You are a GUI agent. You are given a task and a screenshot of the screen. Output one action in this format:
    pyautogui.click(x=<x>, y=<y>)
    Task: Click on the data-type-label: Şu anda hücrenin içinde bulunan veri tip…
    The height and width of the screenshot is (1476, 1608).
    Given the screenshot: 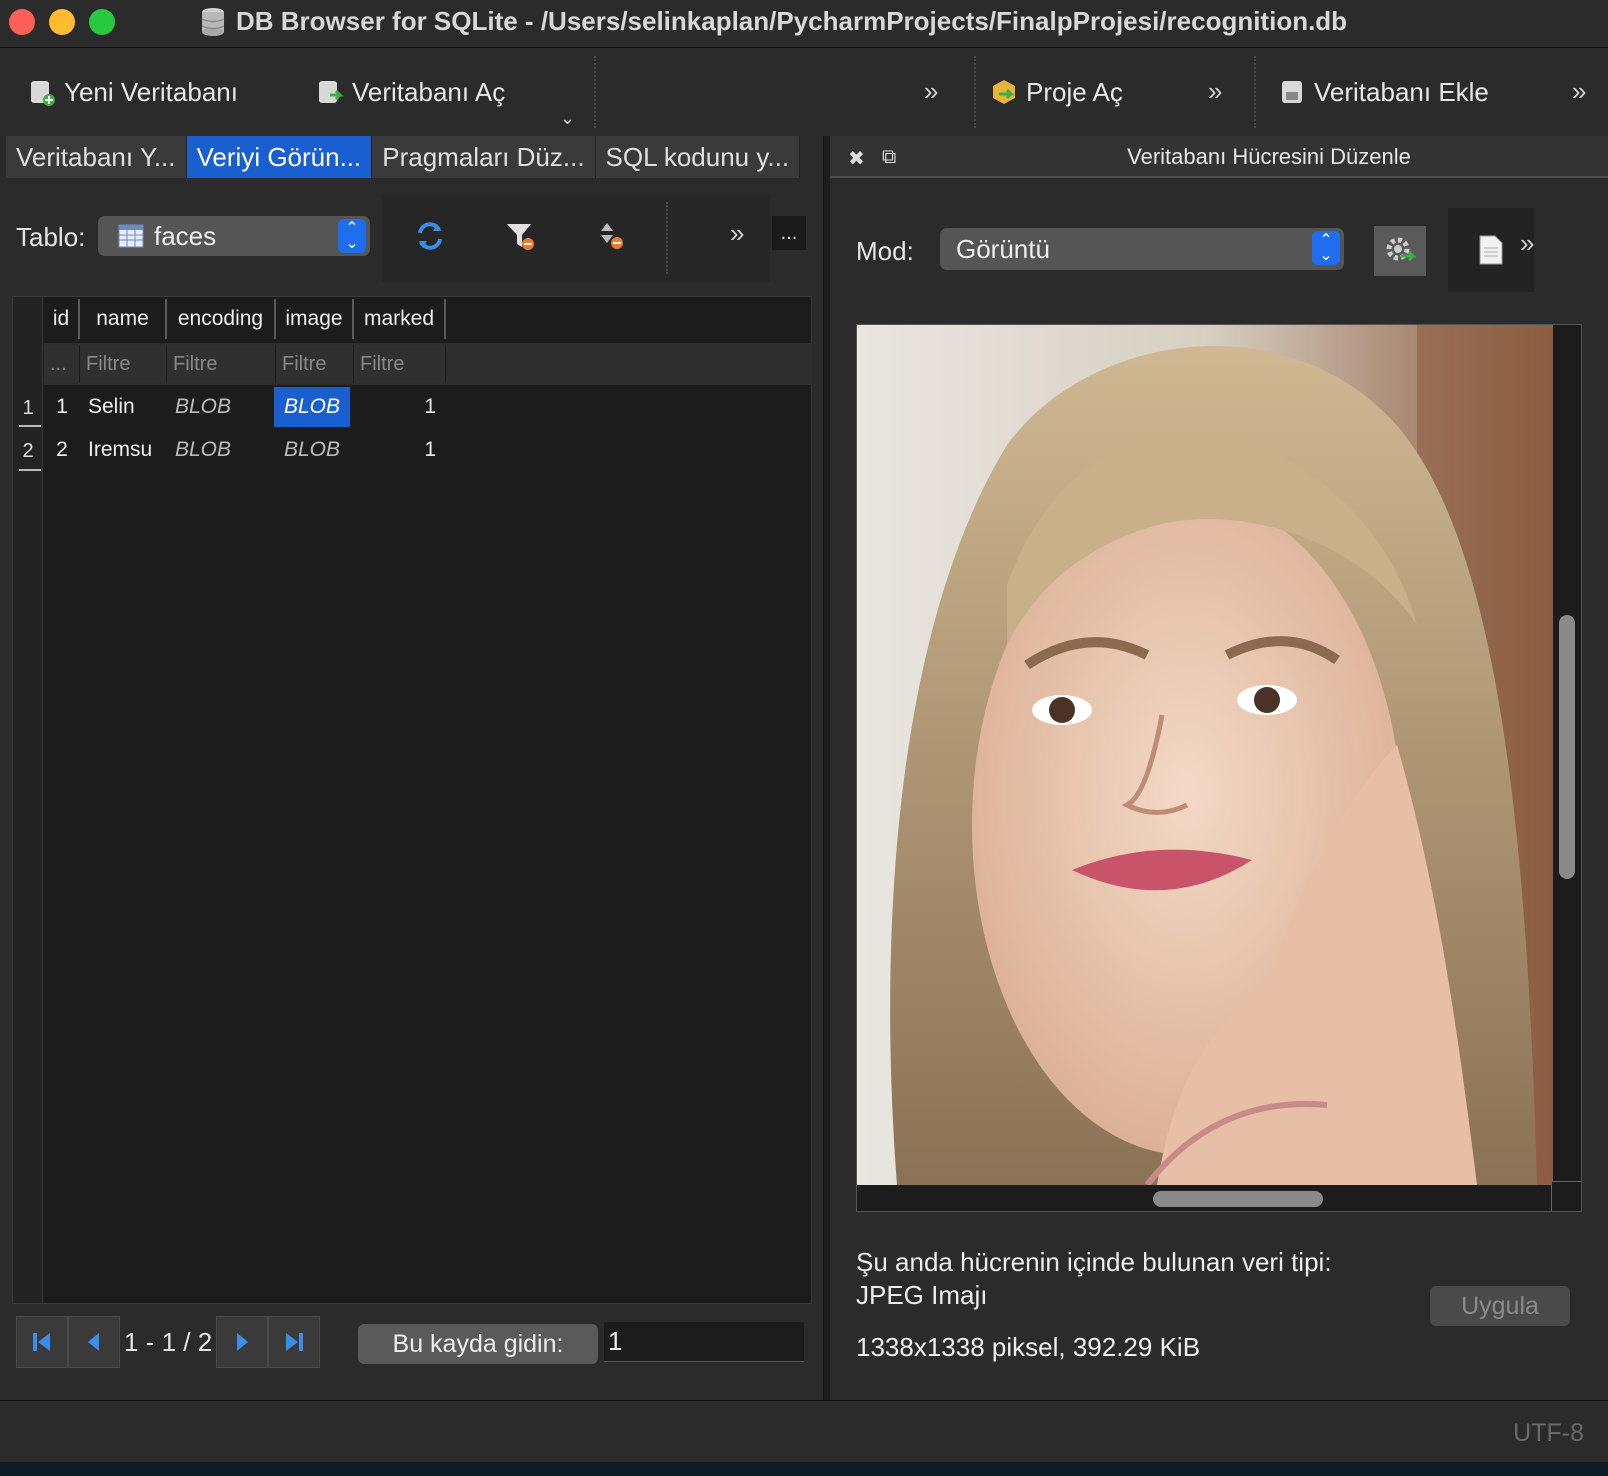 What is the action you would take?
    pyautogui.click(x=1094, y=1262)
    